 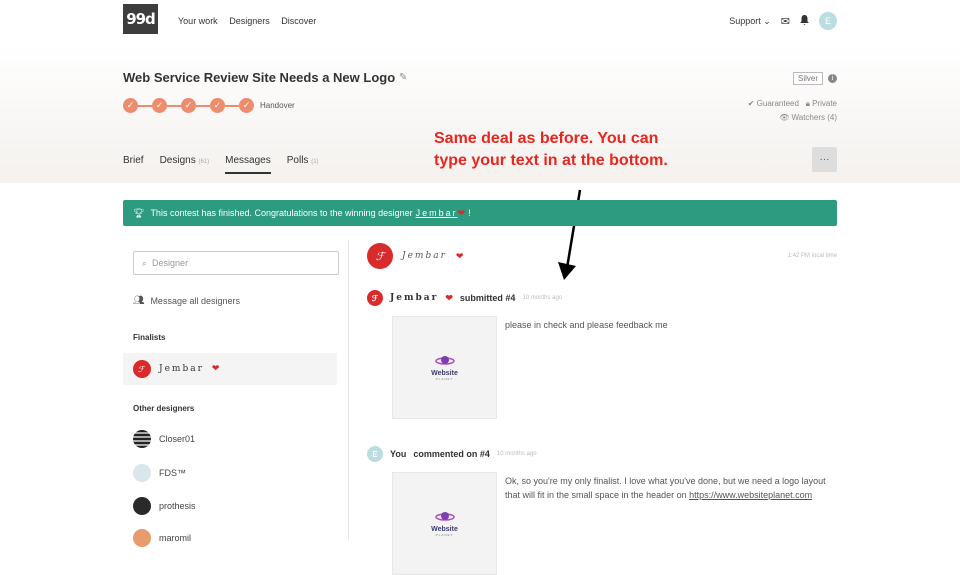 What do you see at coordinates (139, 300) in the screenshot?
I see `group-icon: 👥︎` at bounding box center [139, 300].